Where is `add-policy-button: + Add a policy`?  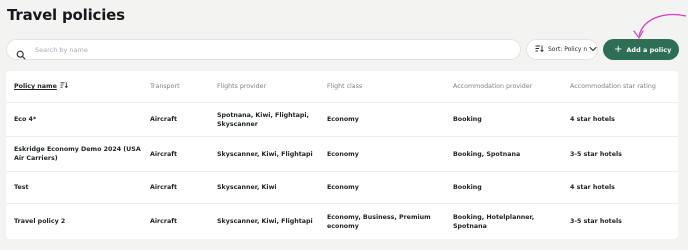 add-policy-button: + Add a policy is located at coordinates (641, 49).